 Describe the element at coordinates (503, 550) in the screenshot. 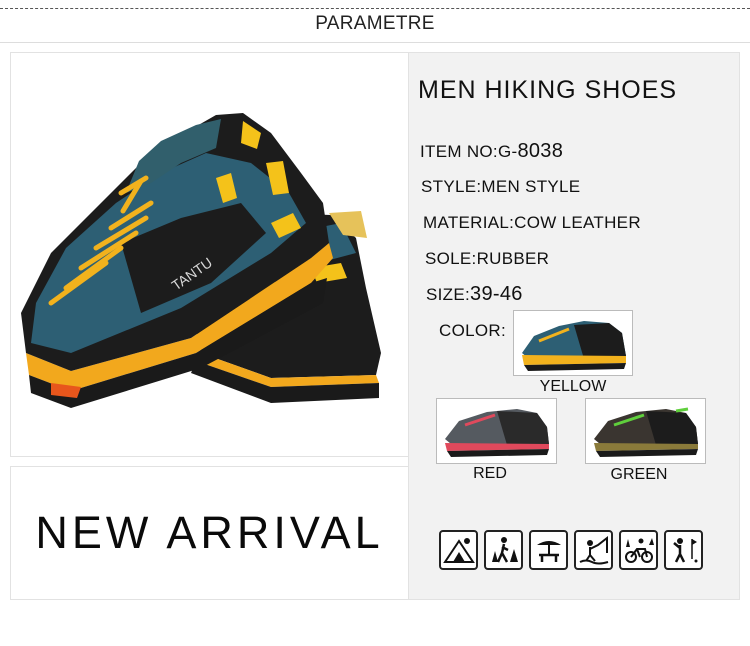

I see `hiking-icon` at that location.